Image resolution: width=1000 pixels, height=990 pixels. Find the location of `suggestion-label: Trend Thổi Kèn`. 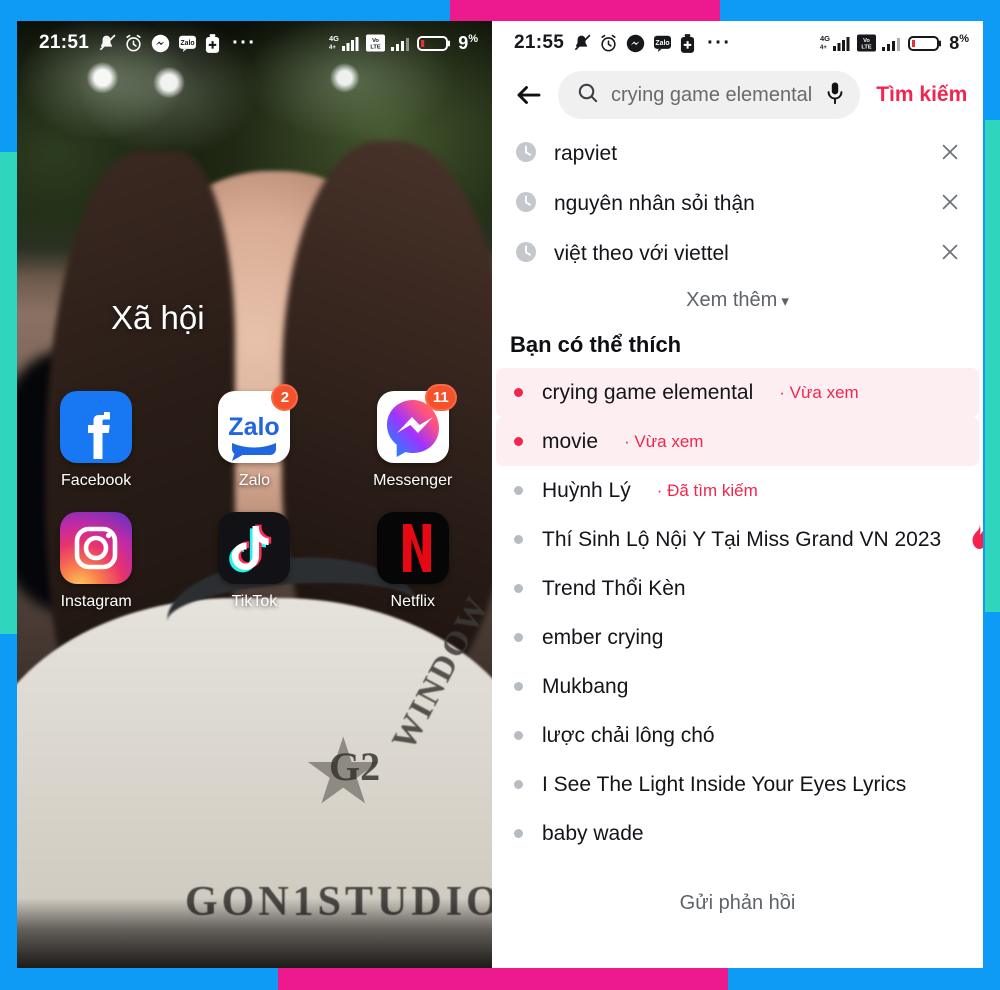

suggestion-label: Trend Thổi Kèn is located at coordinates (614, 588).